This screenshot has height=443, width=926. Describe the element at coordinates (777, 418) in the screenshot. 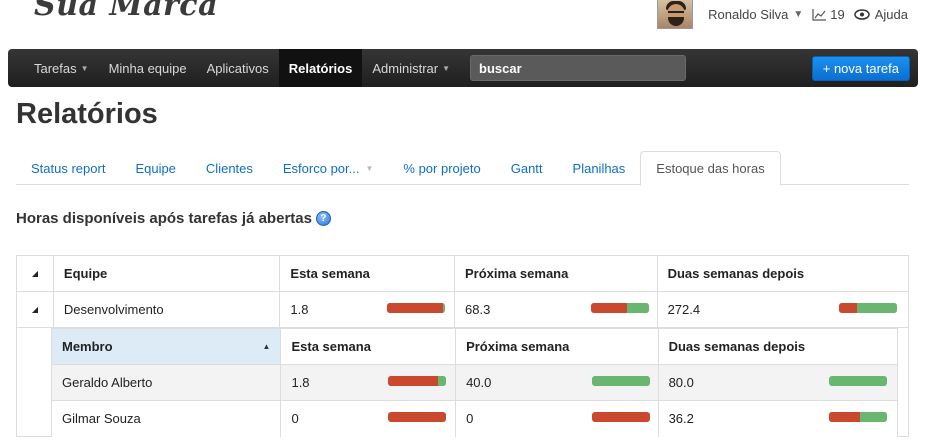

I see `member-two-weeks-cell: 36.2` at that location.